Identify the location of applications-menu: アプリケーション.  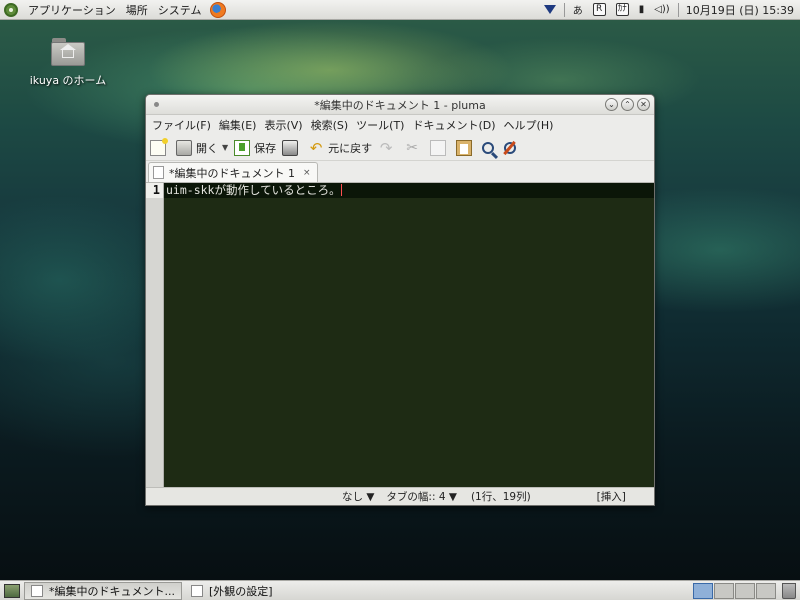
(72, 10).